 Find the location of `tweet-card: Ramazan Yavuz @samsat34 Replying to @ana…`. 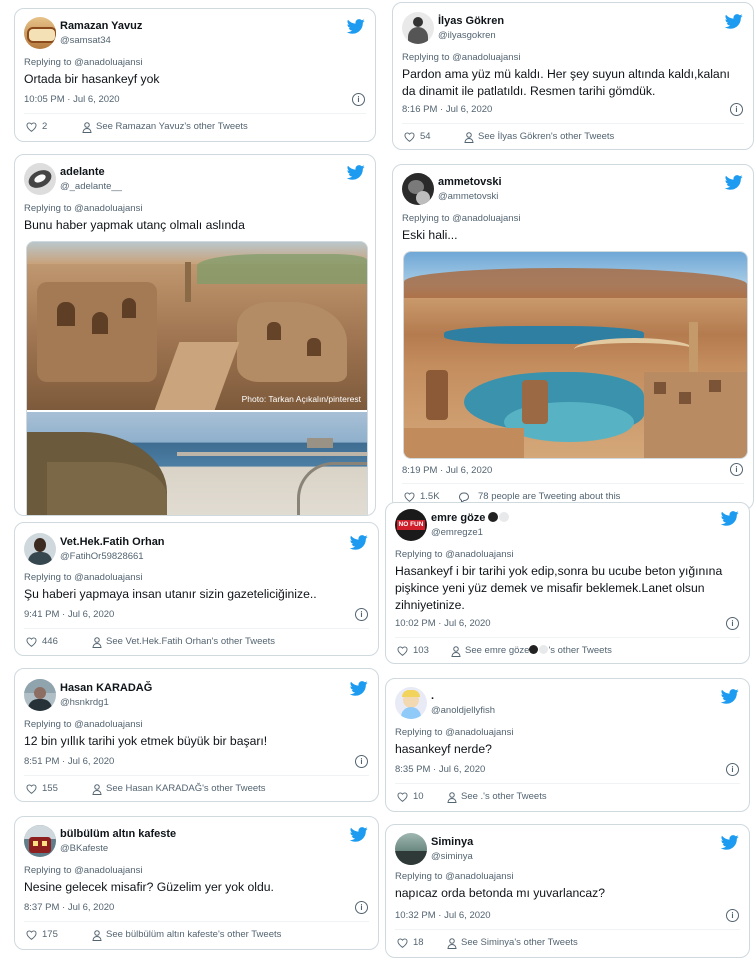

tweet-card: Ramazan Yavuz @samsat34 Replying to @ana… is located at coordinates (195, 75).